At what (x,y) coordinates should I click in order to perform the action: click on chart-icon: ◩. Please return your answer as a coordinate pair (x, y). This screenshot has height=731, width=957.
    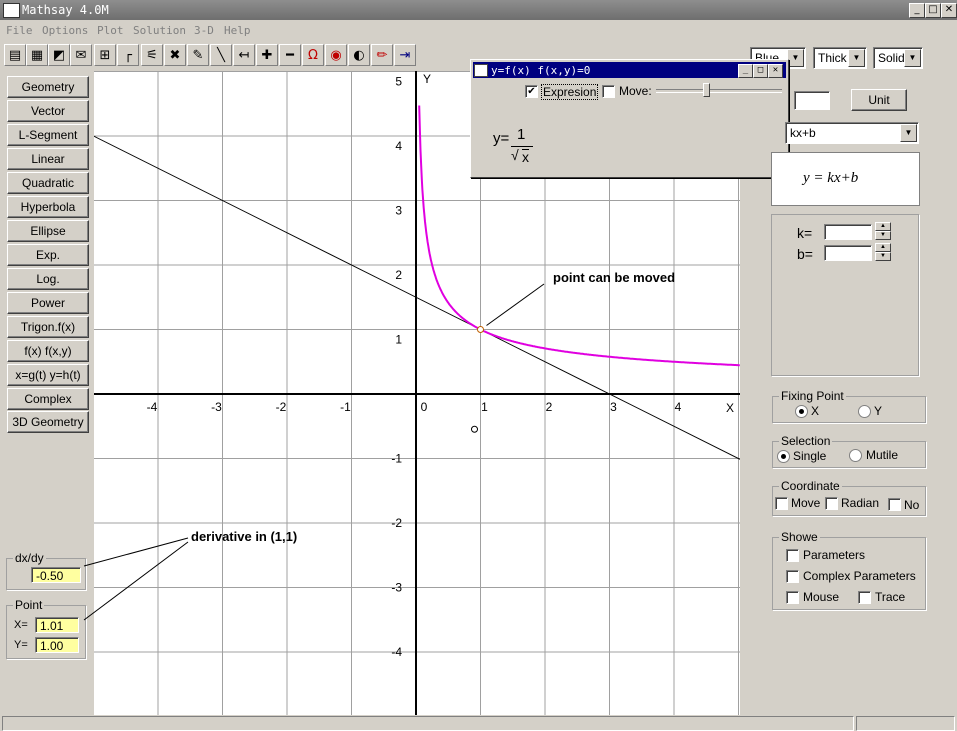
    Looking at the image, I should click on (59, 55).